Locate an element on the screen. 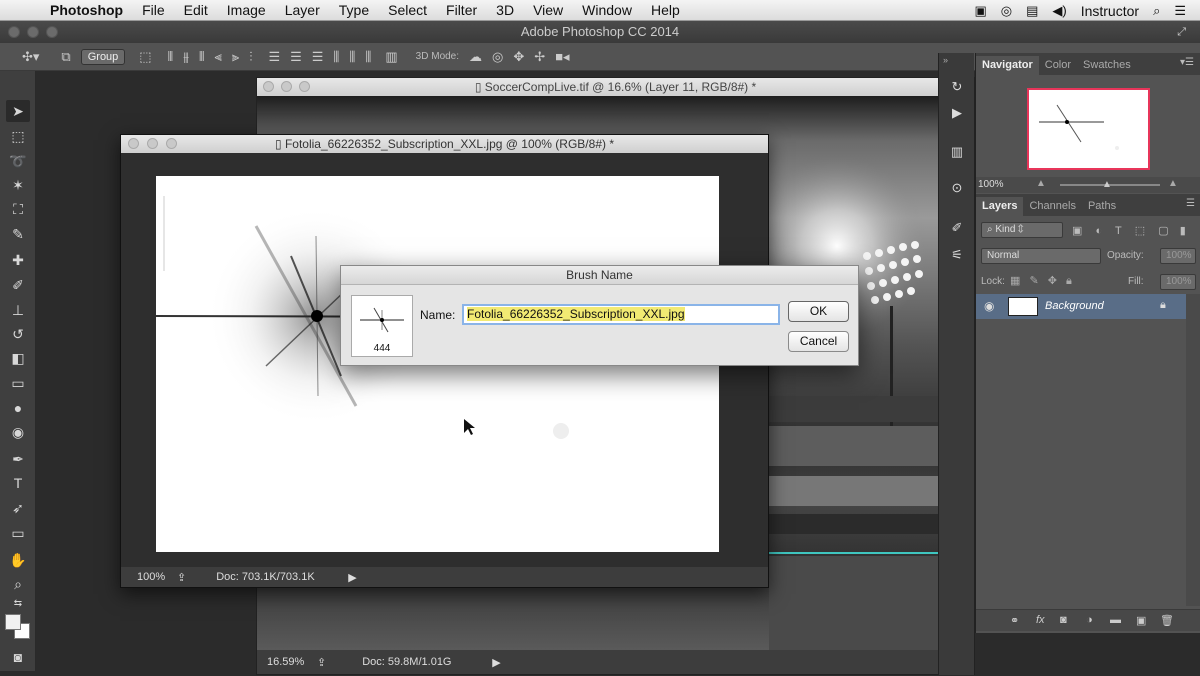  volume-icon: ◀) is located at coordinates (1059, 11).